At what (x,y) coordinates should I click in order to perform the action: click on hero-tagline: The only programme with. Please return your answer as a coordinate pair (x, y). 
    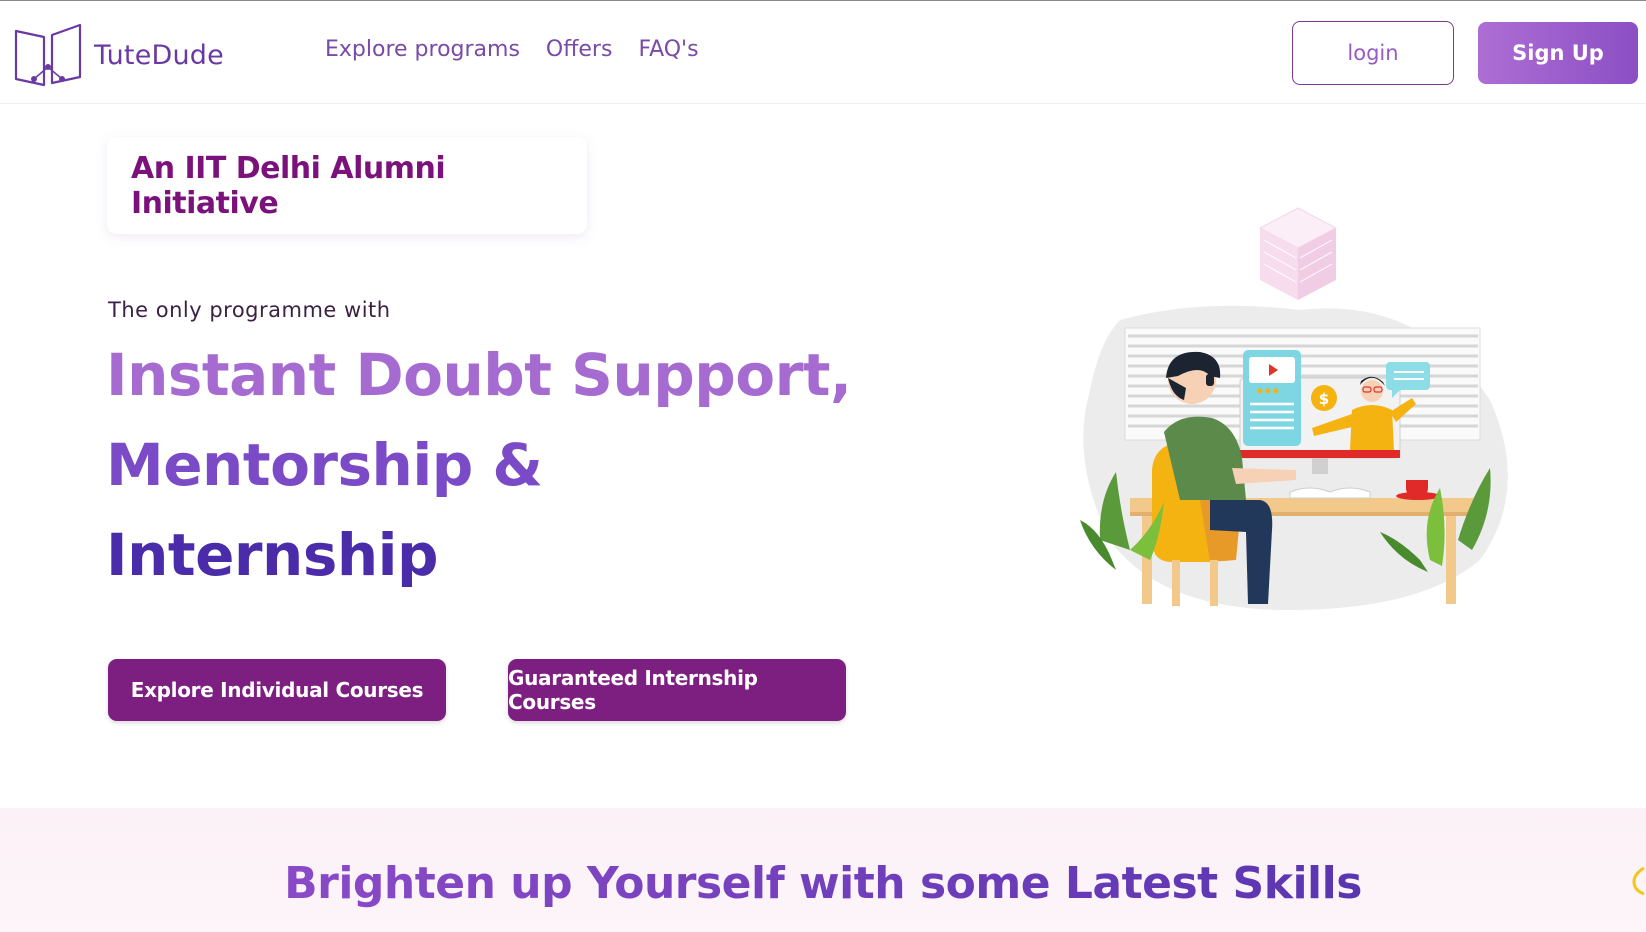
    Looking at the image, I should click on (249, 310).